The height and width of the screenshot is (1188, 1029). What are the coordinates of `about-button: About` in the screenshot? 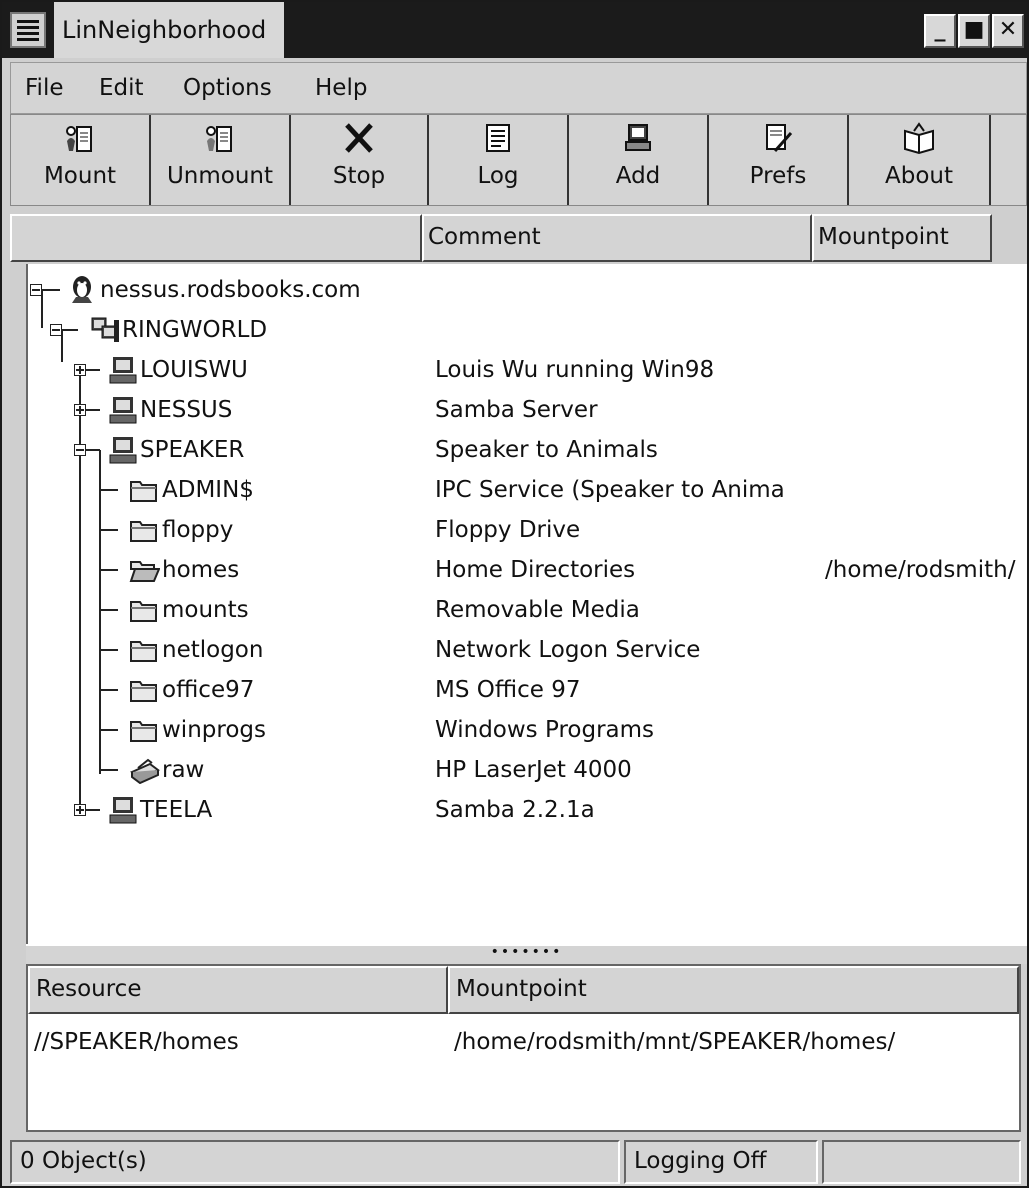 It's located at (920, 160).